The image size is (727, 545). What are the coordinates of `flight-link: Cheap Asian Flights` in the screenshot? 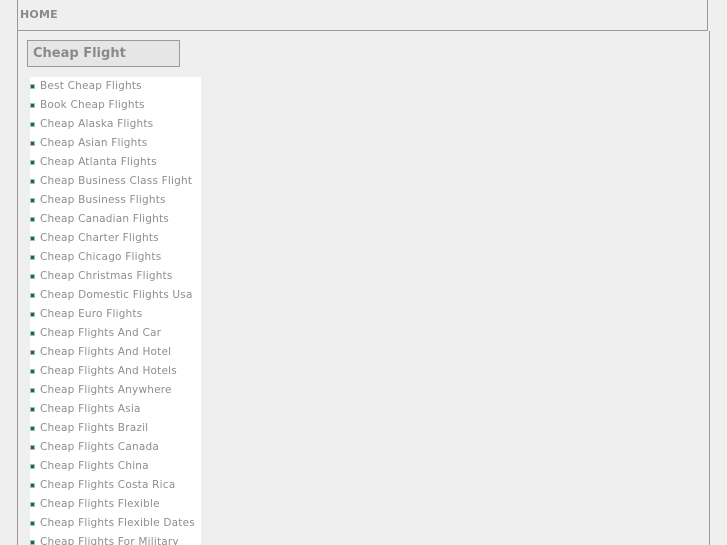 It's located at (93, 143).